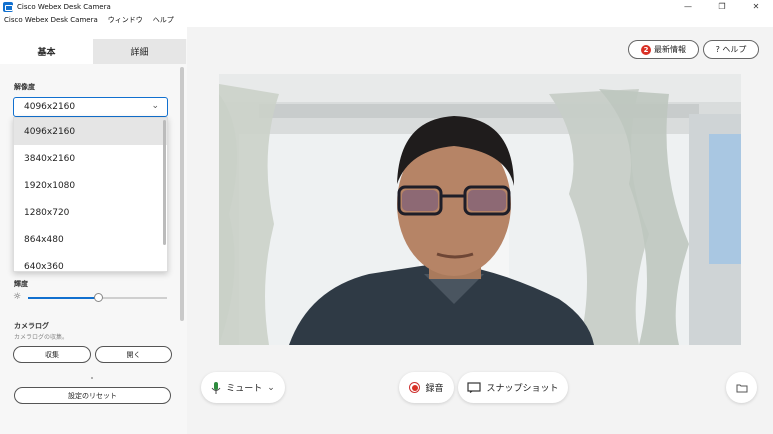 The image size is (773, 434). I want to click on restore-button: ❐, so click(722, 6).